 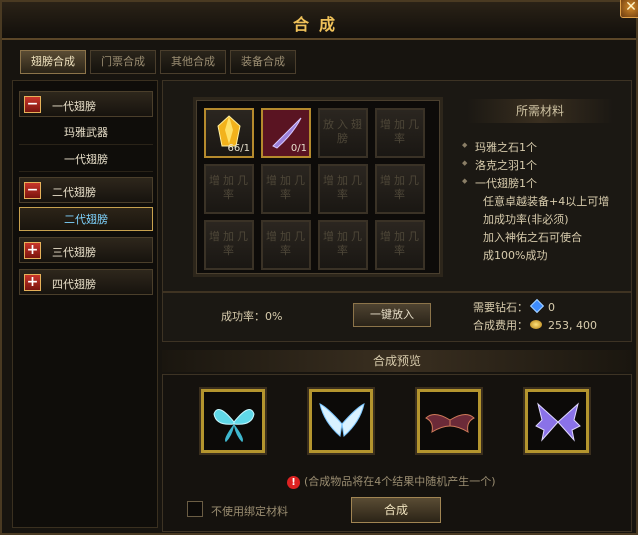 I want to click on gold-coin-icon, so click(x=536, y=324).